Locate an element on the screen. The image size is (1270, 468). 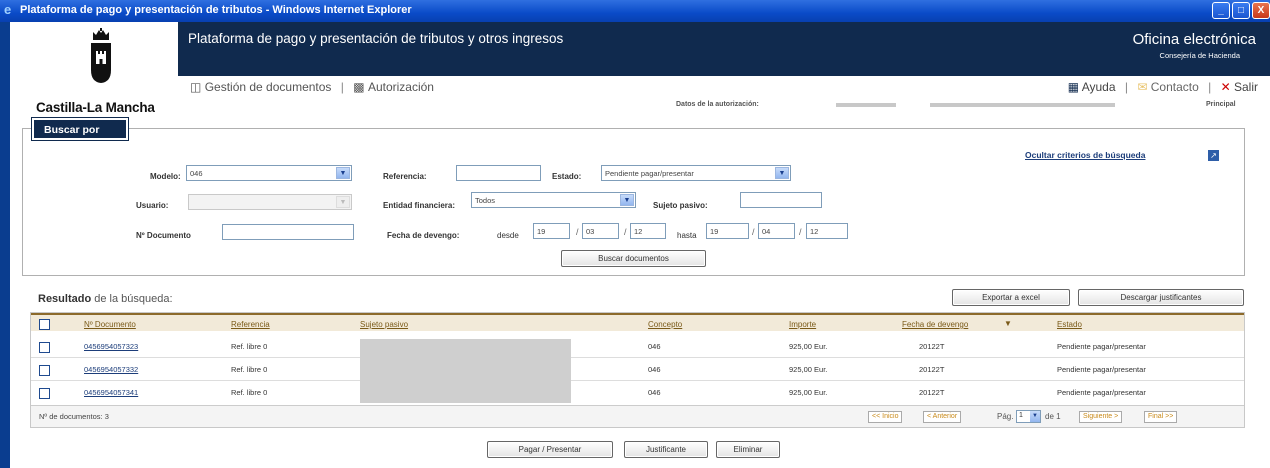
minimize-button: _ is located at coordinates (1221, 10).